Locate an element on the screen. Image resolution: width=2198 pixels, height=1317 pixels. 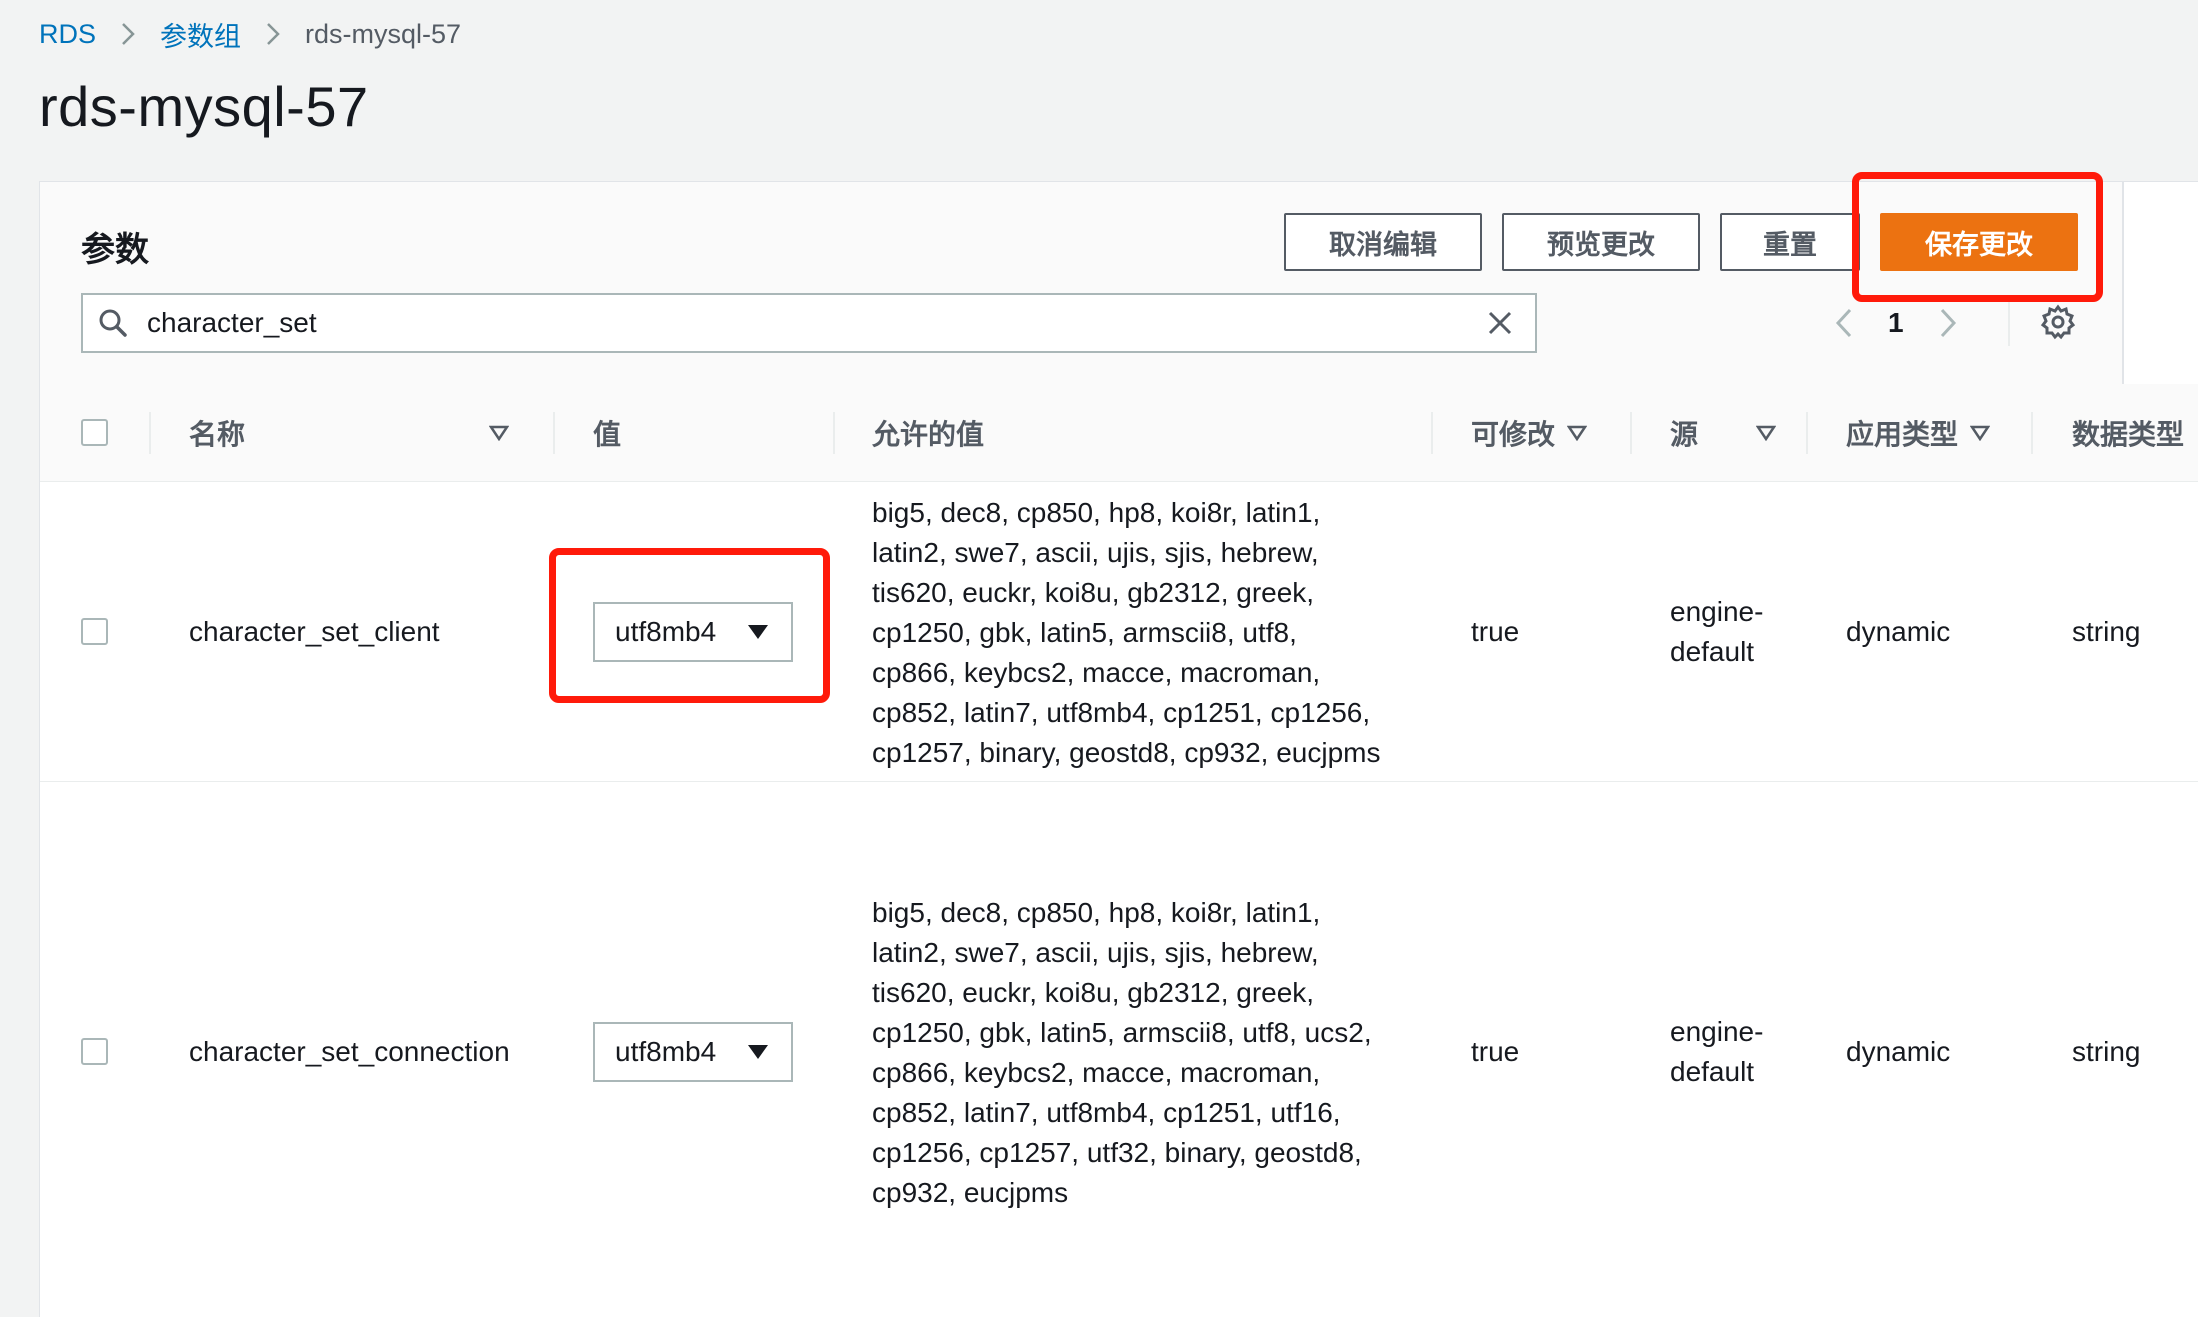
pagination: 1 is located at coordinates (1896, 323).